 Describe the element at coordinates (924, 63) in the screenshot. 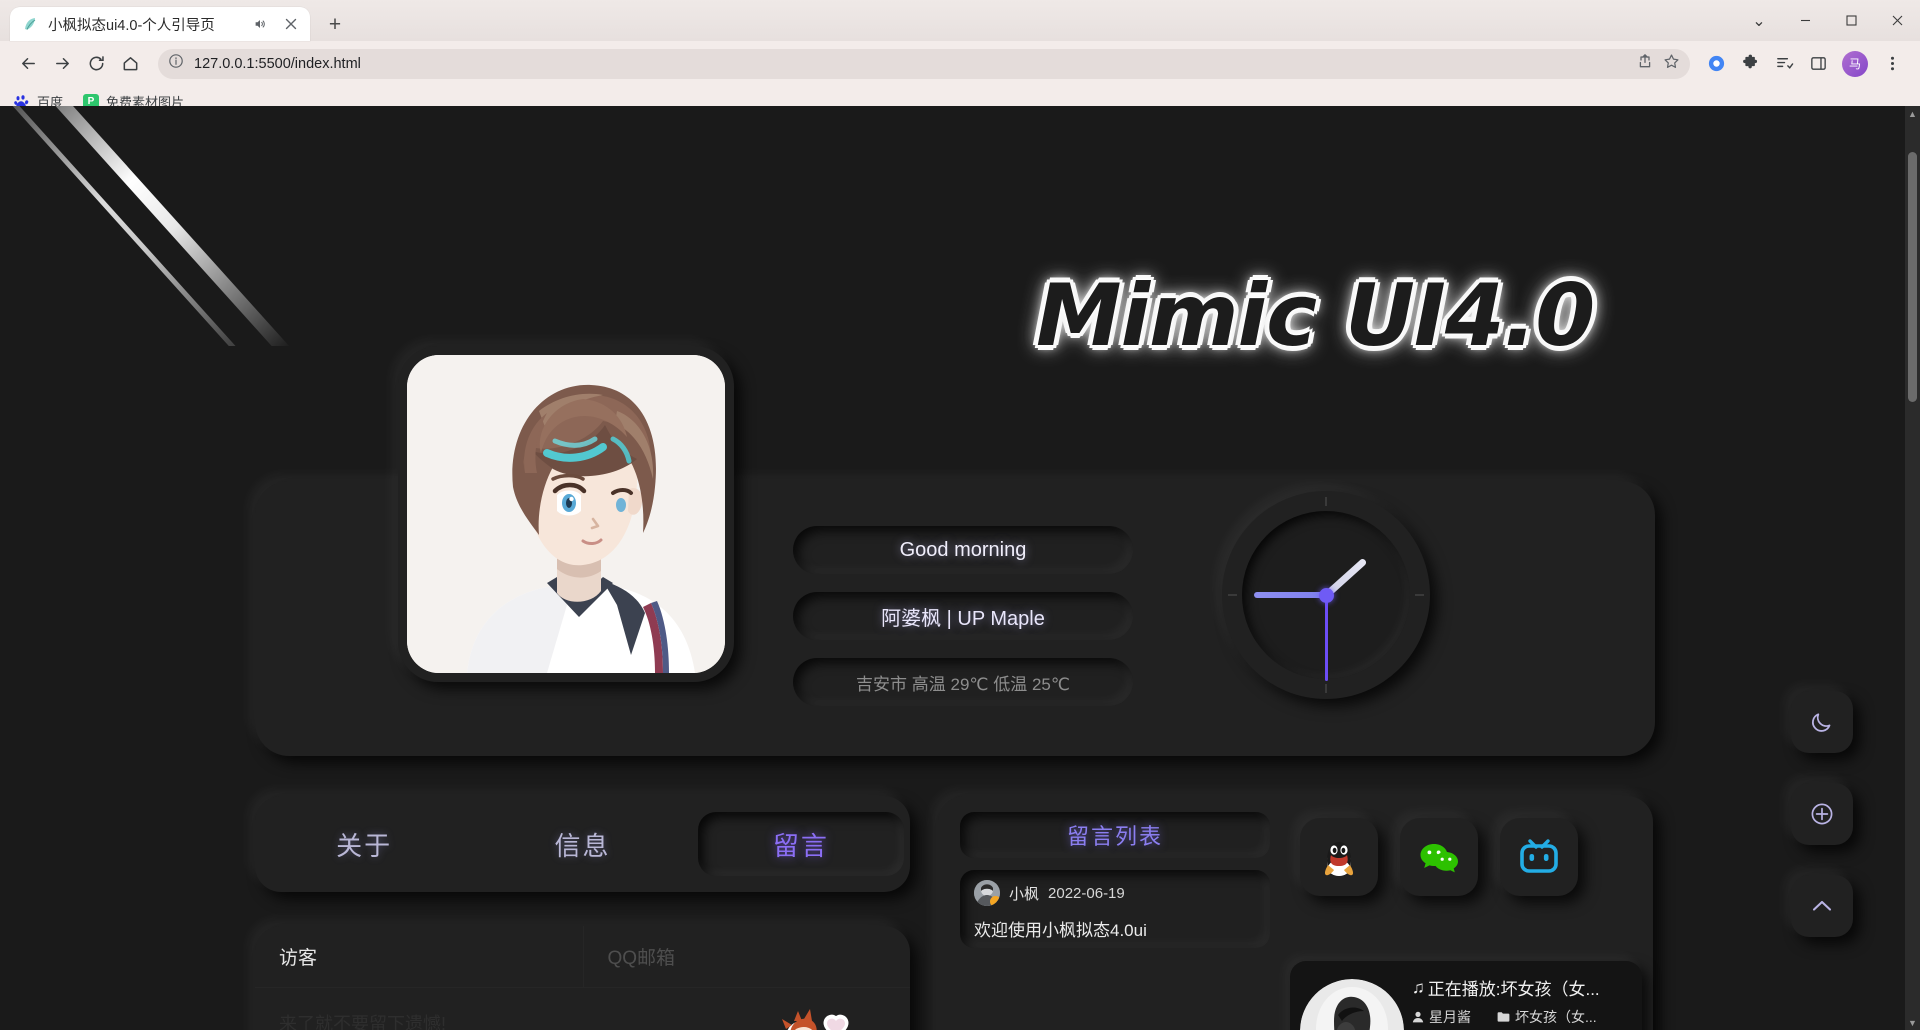

I see `address-bar: 127.0.0.1:5500/index.html` at that location.